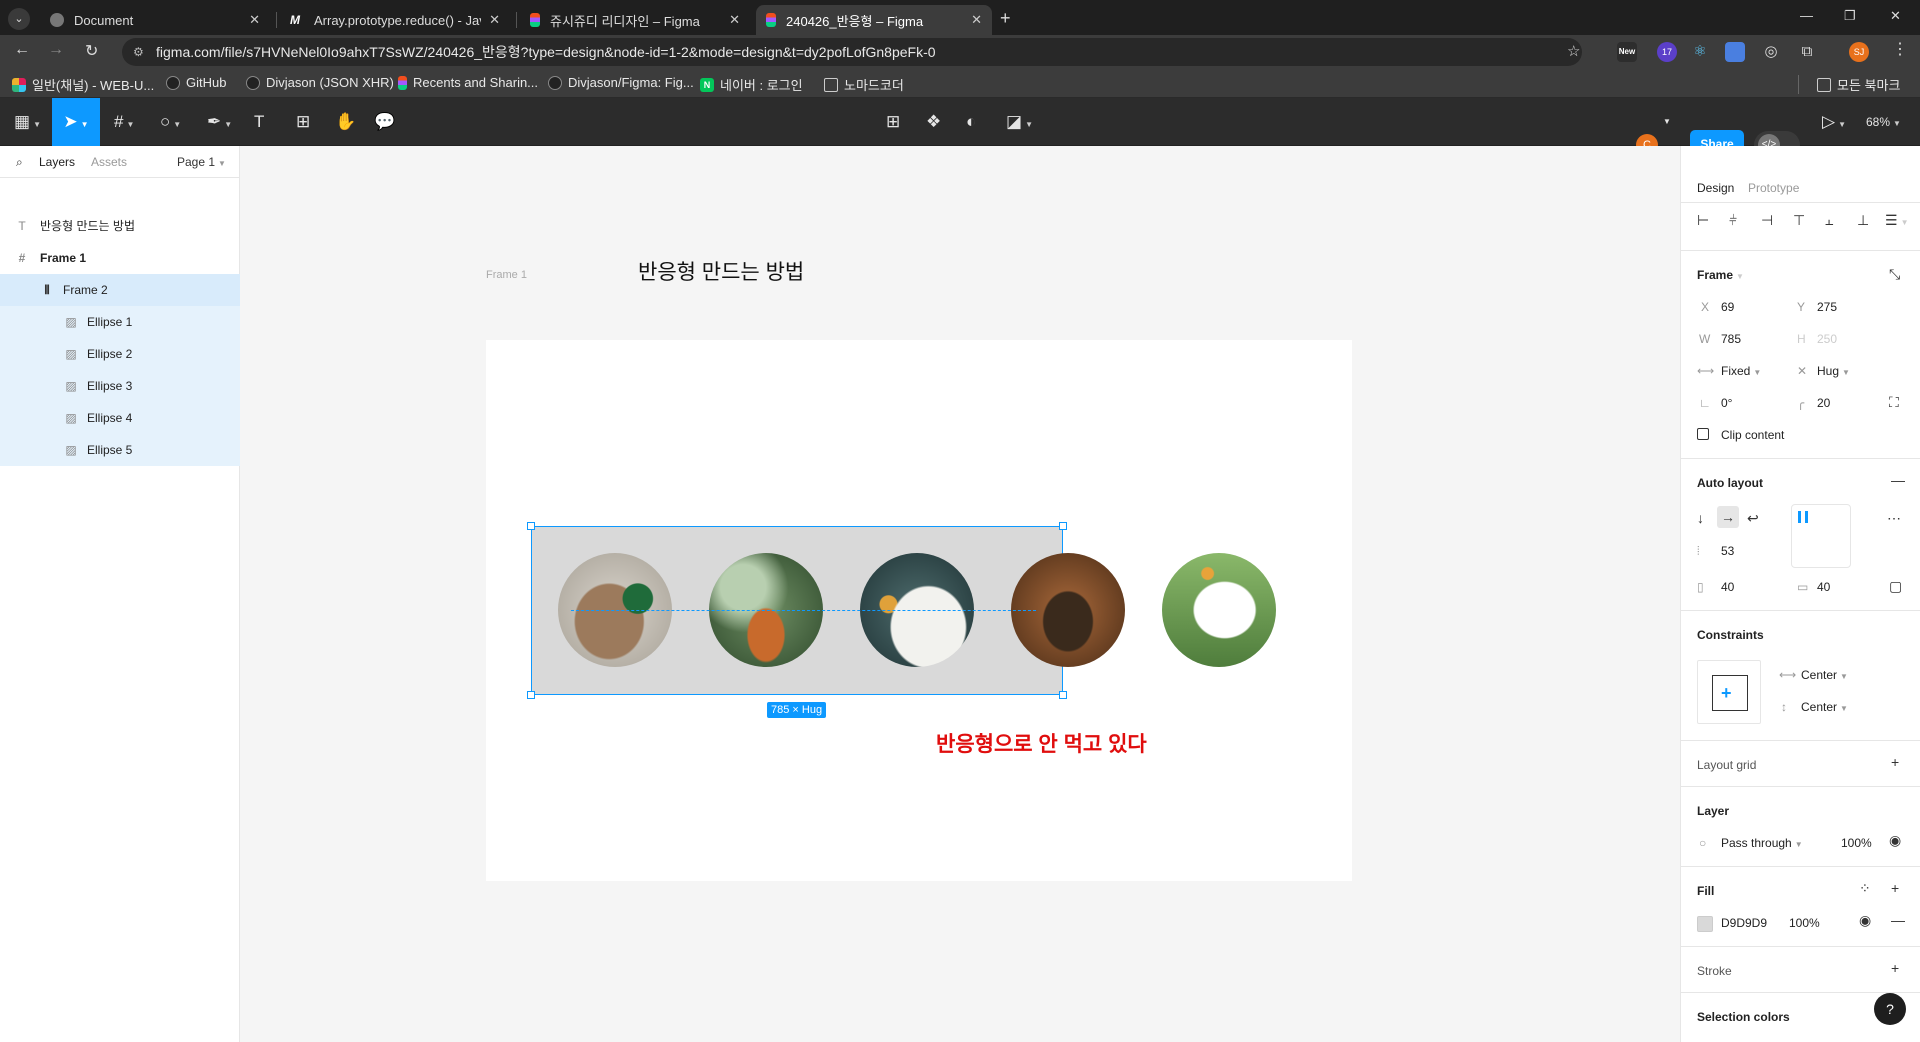  Describe the element at coordinates (1894, 402) in the screenshot. I see `independent-corners-icon: ⛶` at that location.